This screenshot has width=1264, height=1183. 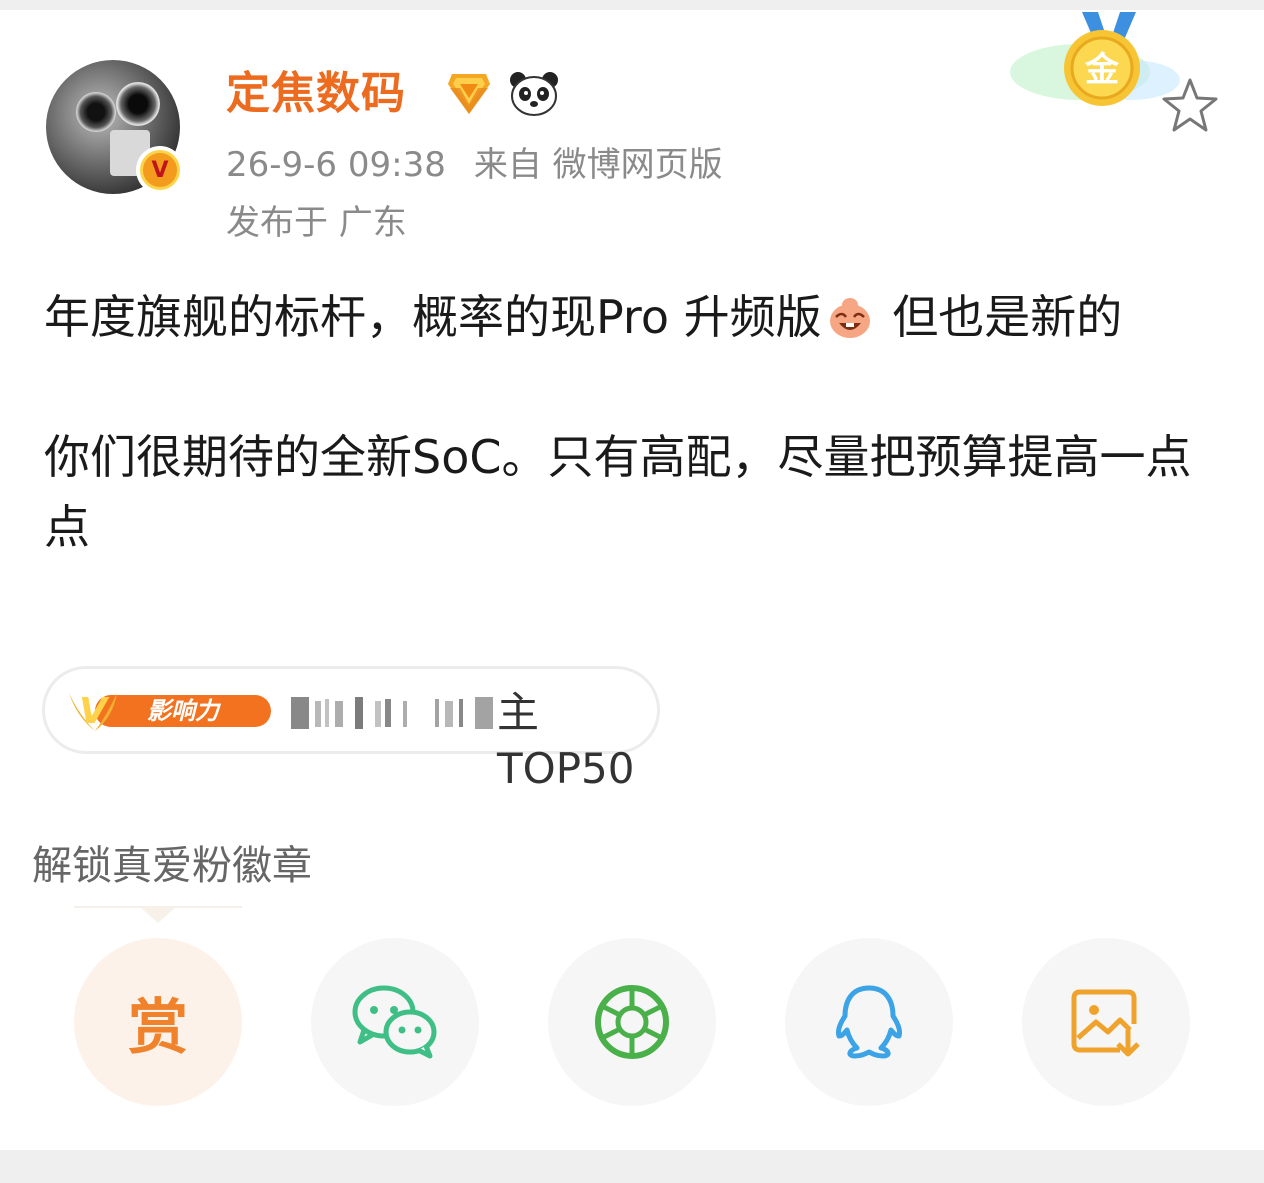 I want to click on bottom-divider, so click(x=632, y=1166).